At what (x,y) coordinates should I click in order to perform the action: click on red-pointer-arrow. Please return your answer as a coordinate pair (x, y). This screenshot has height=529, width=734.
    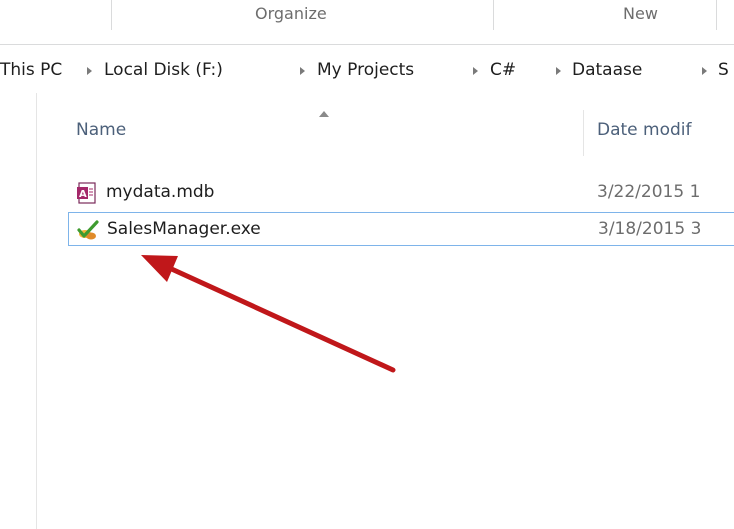
    Looking at the image, I should click on (268, 314).